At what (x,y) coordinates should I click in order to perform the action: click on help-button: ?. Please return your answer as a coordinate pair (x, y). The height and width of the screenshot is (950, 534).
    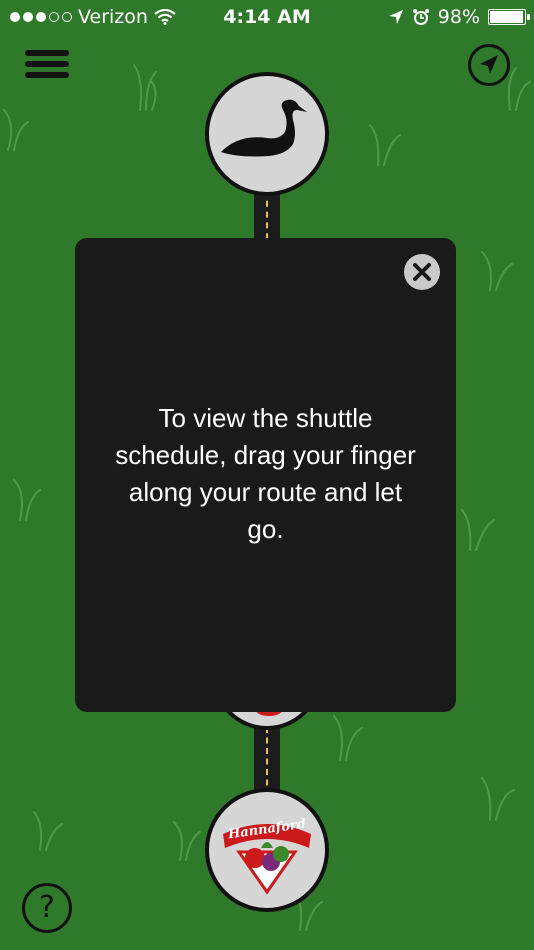
    Looking at the image, I should click on (47, 908).